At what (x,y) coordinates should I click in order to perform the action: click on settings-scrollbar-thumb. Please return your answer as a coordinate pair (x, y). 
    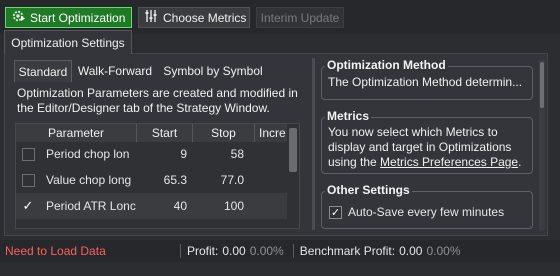
    Looking at the image, I should click on (542, 85).